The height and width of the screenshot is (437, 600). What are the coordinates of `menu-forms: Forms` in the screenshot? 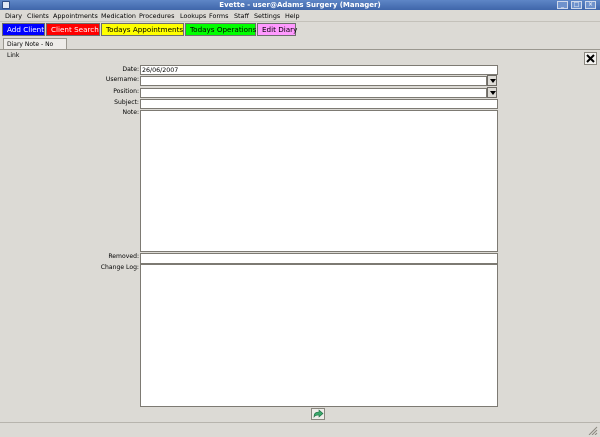 It's located at (218, 16).